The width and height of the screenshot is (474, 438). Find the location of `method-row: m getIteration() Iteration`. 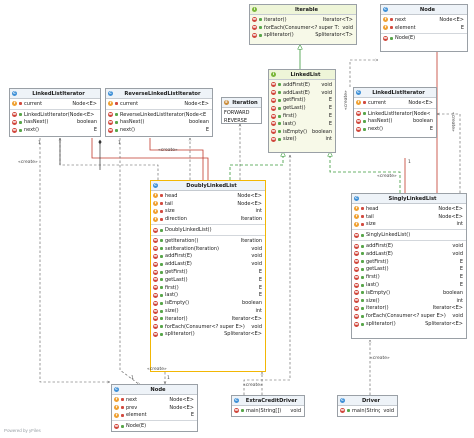

method-row: m getIteration() Iteration is located at coordinates (208, 241).